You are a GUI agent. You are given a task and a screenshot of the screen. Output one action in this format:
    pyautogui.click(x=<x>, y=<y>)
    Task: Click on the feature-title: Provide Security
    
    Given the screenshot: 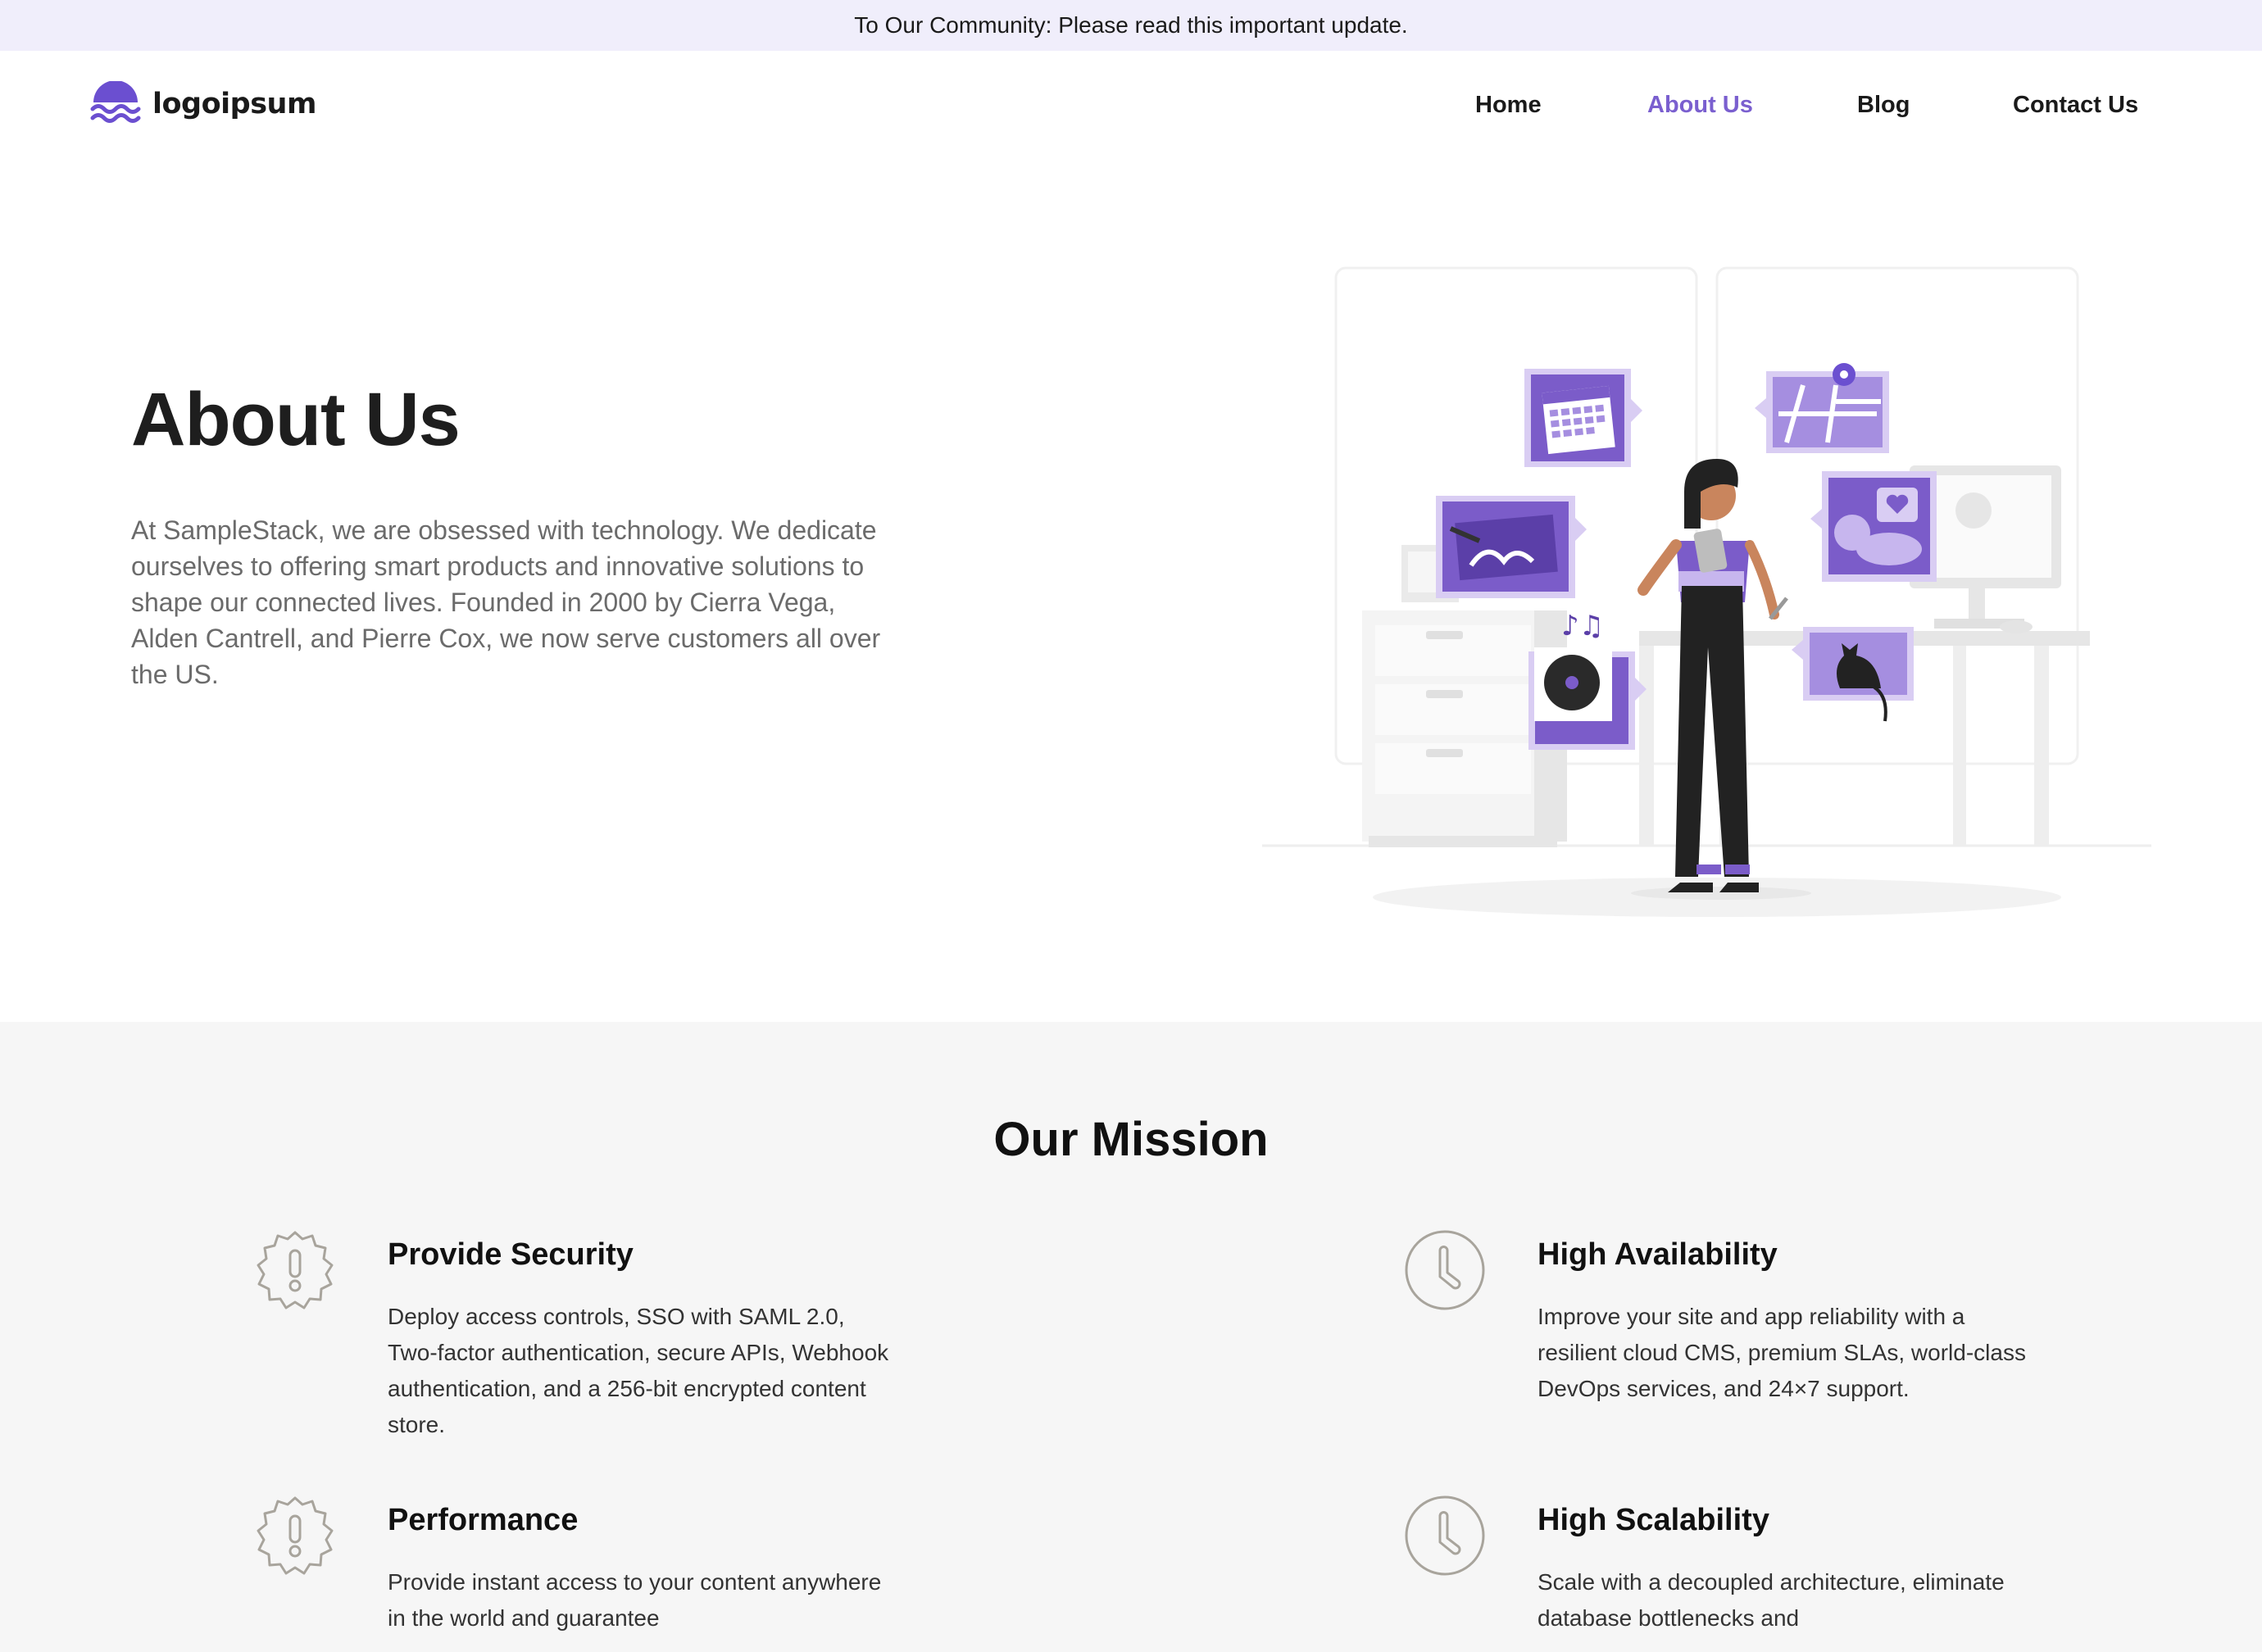 What is the action you would take?
    pyautogui.click(x=511, y=1254)
    